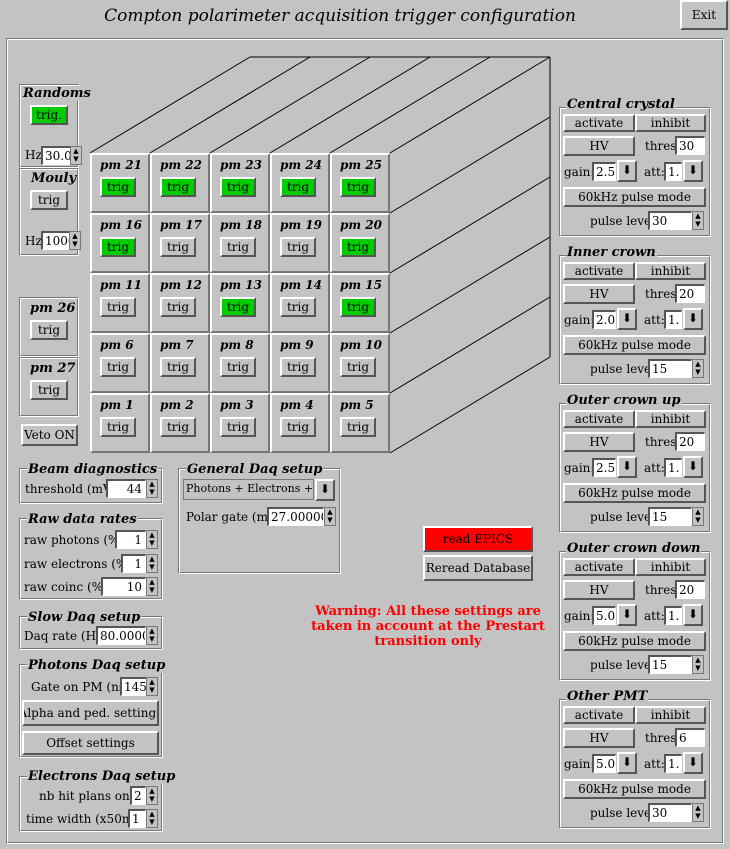 This screenshot has height=849, width=730. What do you see at coordinates (295, 516) in the screenshot?
I see `polar-gate-input: 27.000000` at bounding box center [295, 516].